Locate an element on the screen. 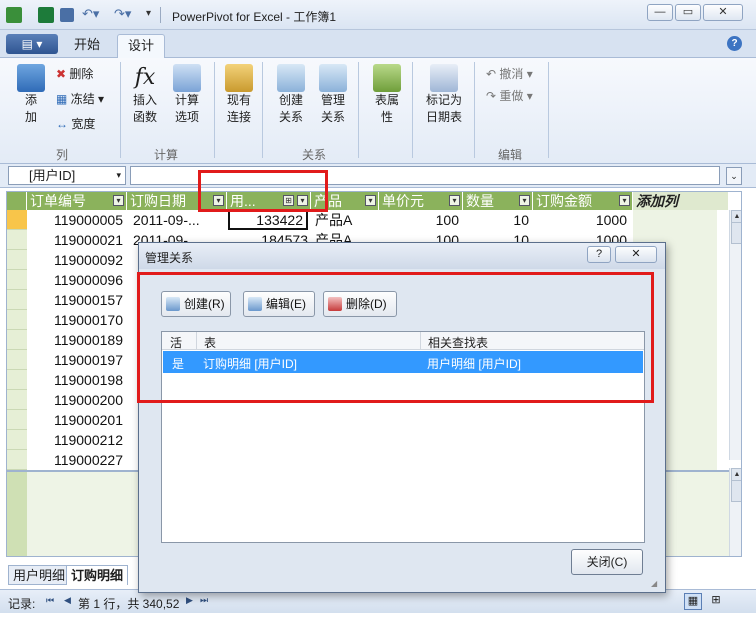  cell-order-id: 119000096 is located at coordinates (77, 280).